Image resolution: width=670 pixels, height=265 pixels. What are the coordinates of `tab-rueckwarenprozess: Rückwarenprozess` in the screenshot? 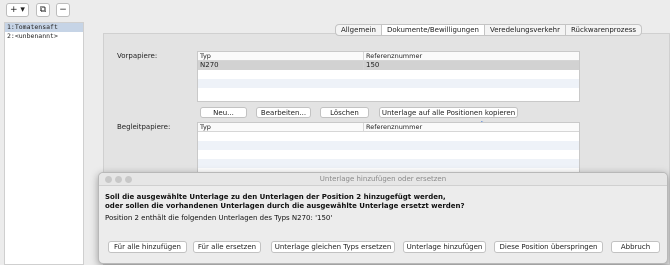 It's located at (604, 30).